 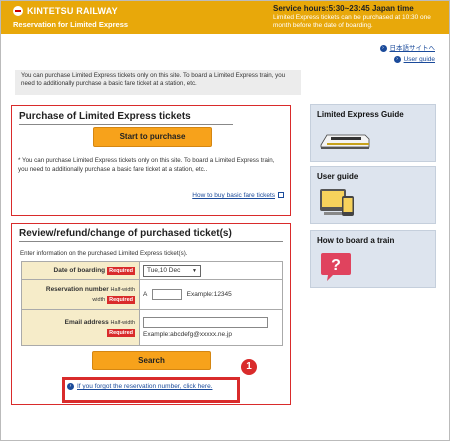 I want to click on logo: KINTETSU RAILWAY, so click(x=65, y=11).